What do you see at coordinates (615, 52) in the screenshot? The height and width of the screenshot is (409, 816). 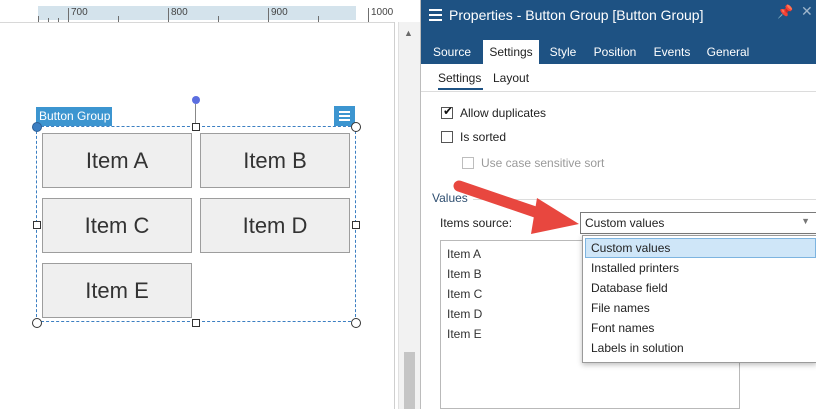 I see `tab-position: Position` at bounding box center [615, 52].